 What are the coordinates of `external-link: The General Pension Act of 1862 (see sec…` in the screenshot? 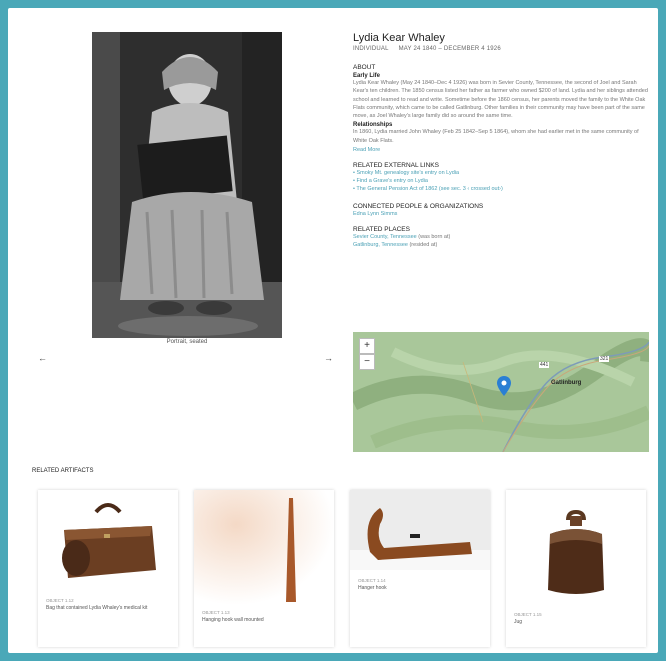 It's located at (503, 189).